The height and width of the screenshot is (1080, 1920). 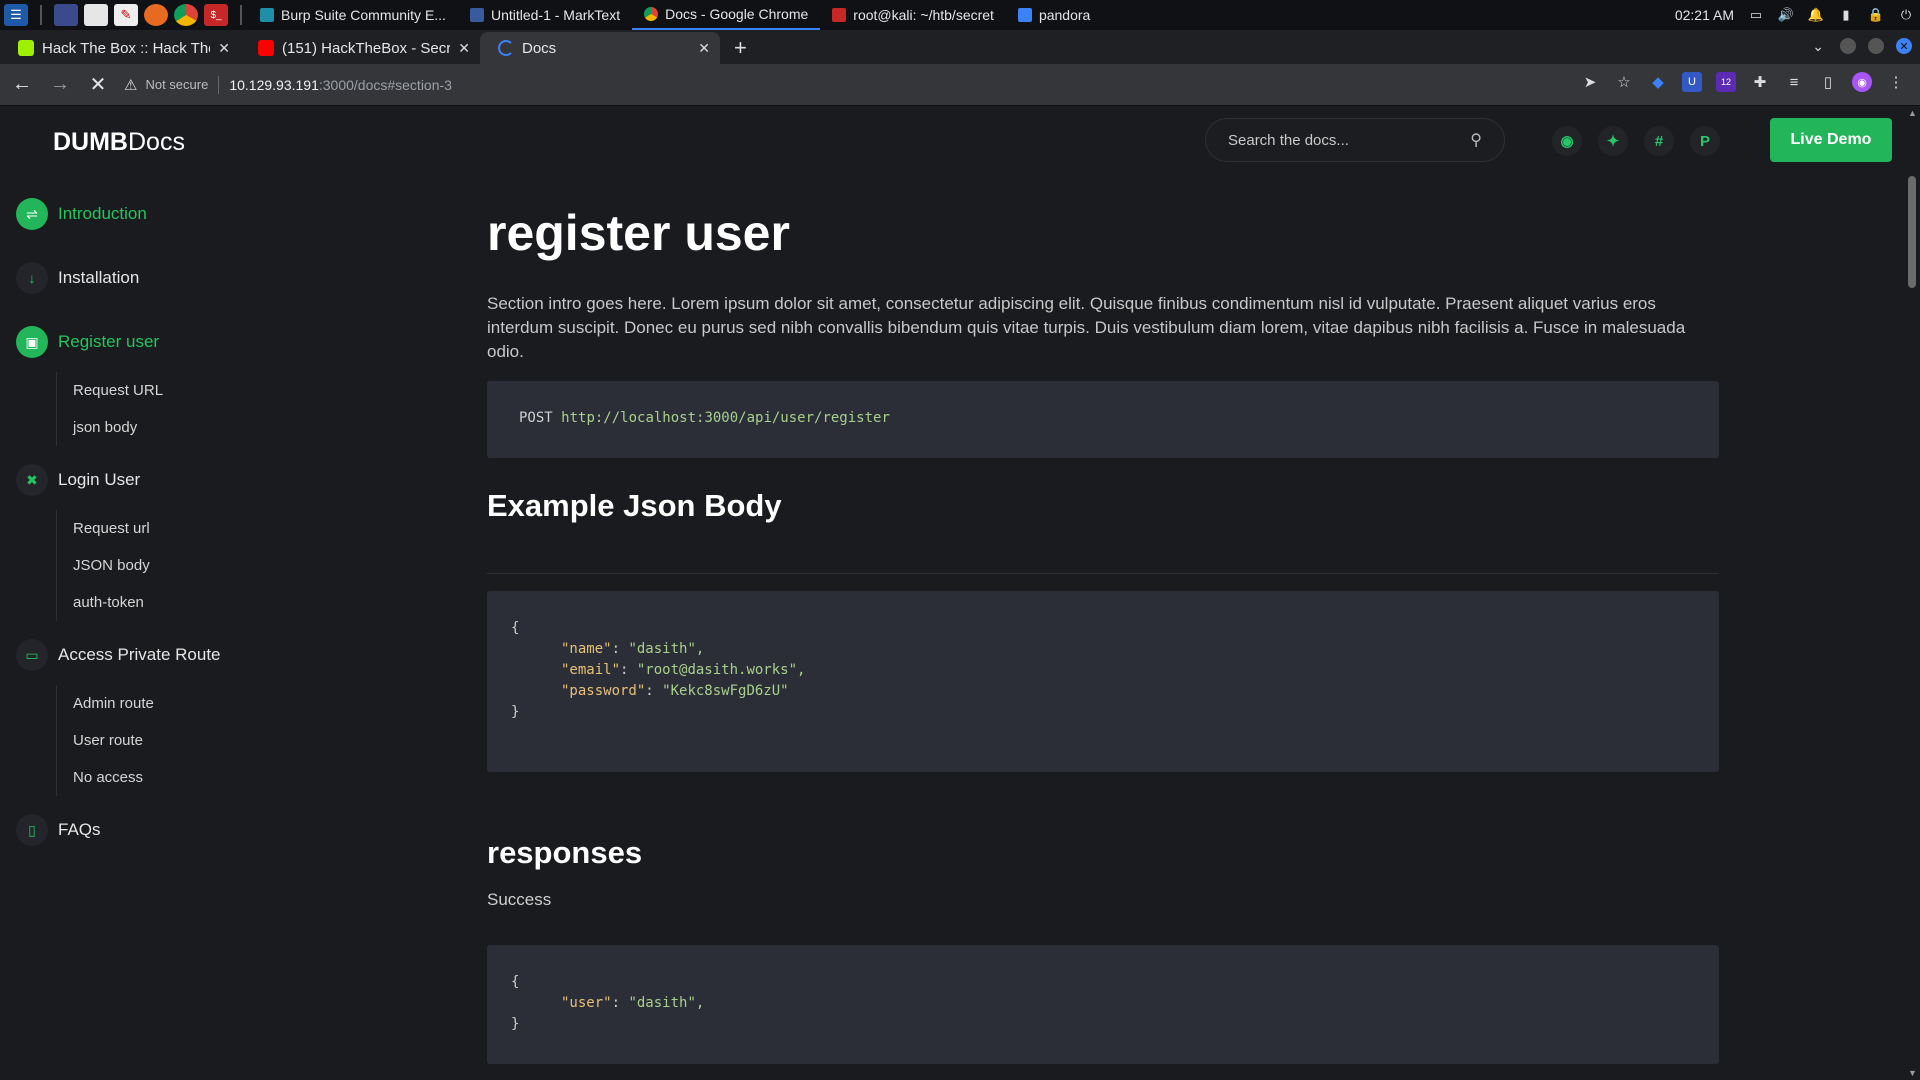 What do you see at coordinates (103, 528) in the screenshot?
I see `sidebar-subitem-request-url: Request url` at bounding box center [103, 528].